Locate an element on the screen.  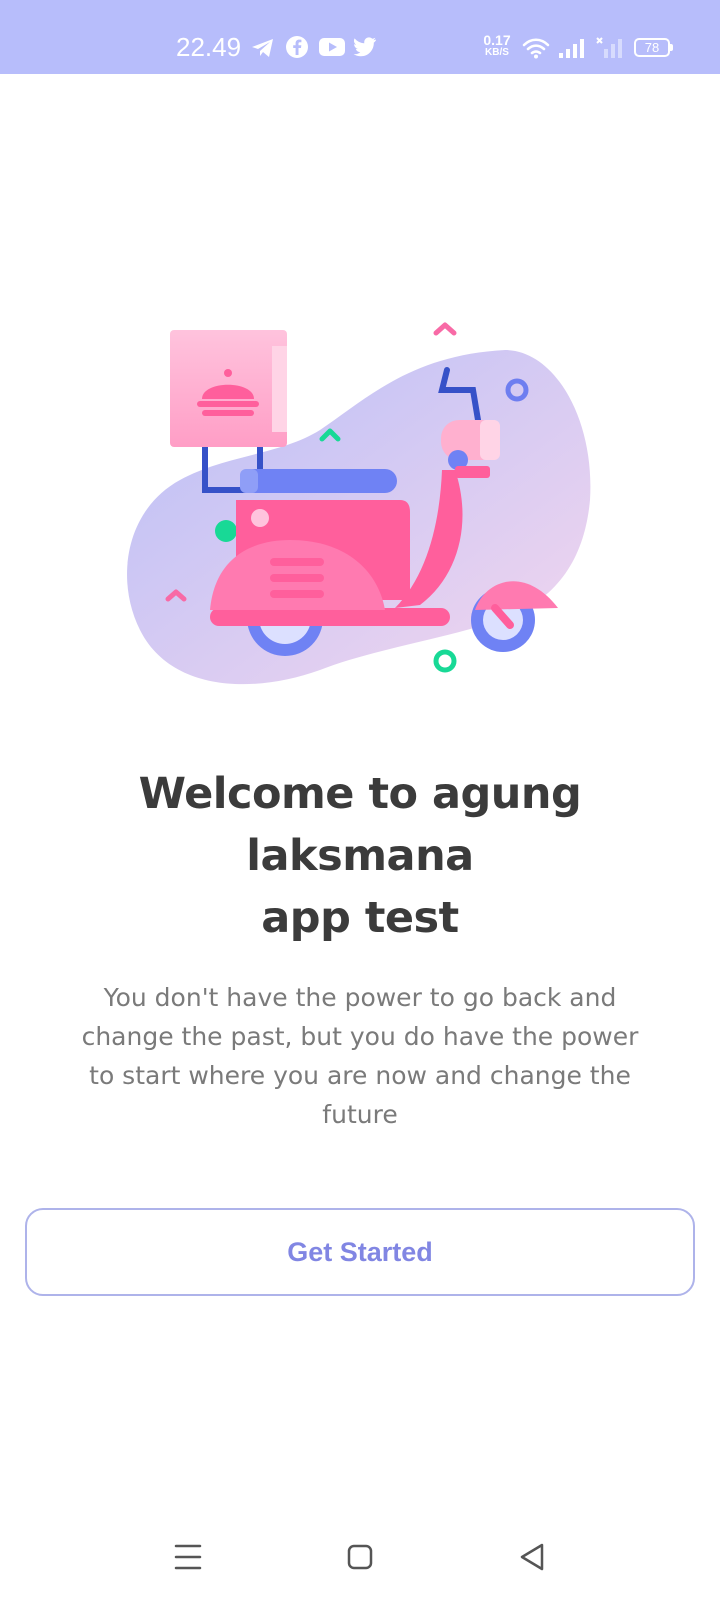
welcome-title-line: app test is located at coordinates (360, 918).